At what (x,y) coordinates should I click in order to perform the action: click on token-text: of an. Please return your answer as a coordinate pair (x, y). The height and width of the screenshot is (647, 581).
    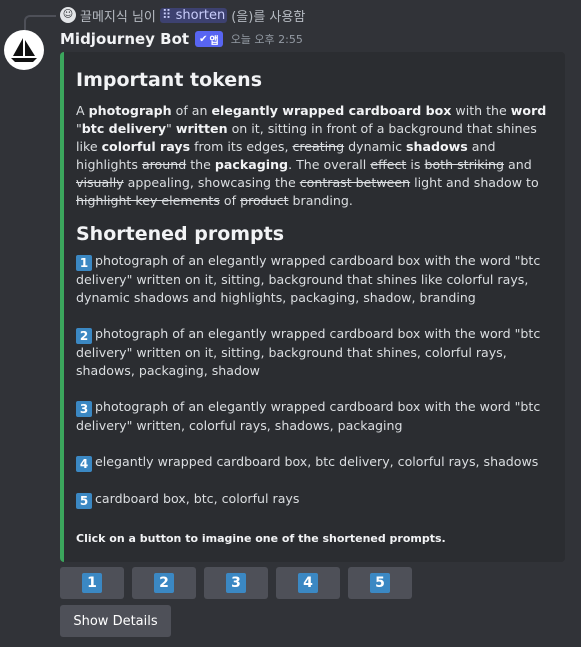
    Looking at the image, I should click on (191, 110).